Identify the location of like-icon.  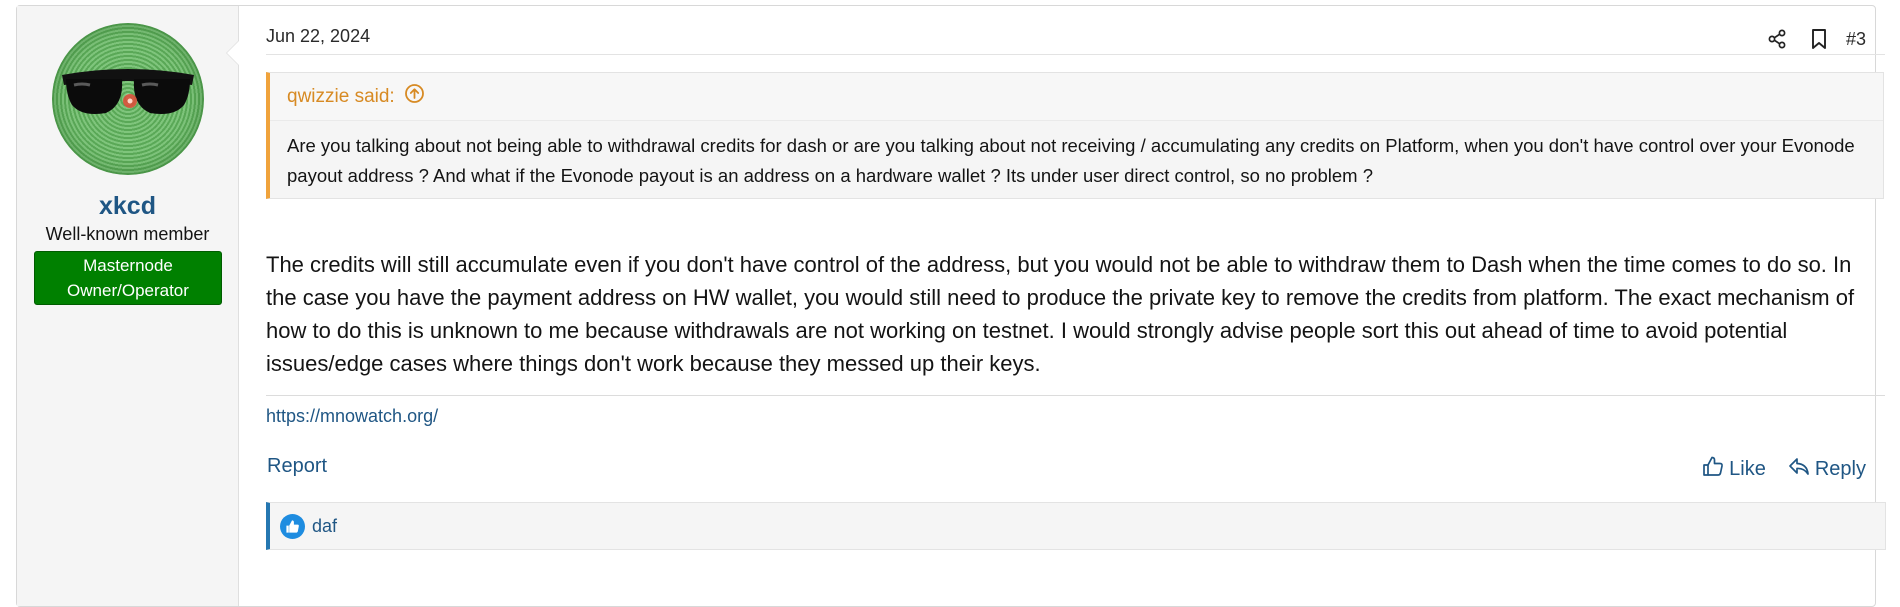
(1713, 469).